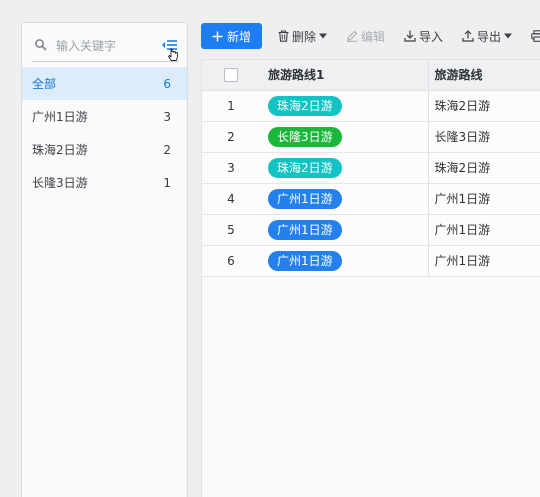 This screenshot has height=497, width=540. I want to click on import-button-label: 导入, so click(431, 36).